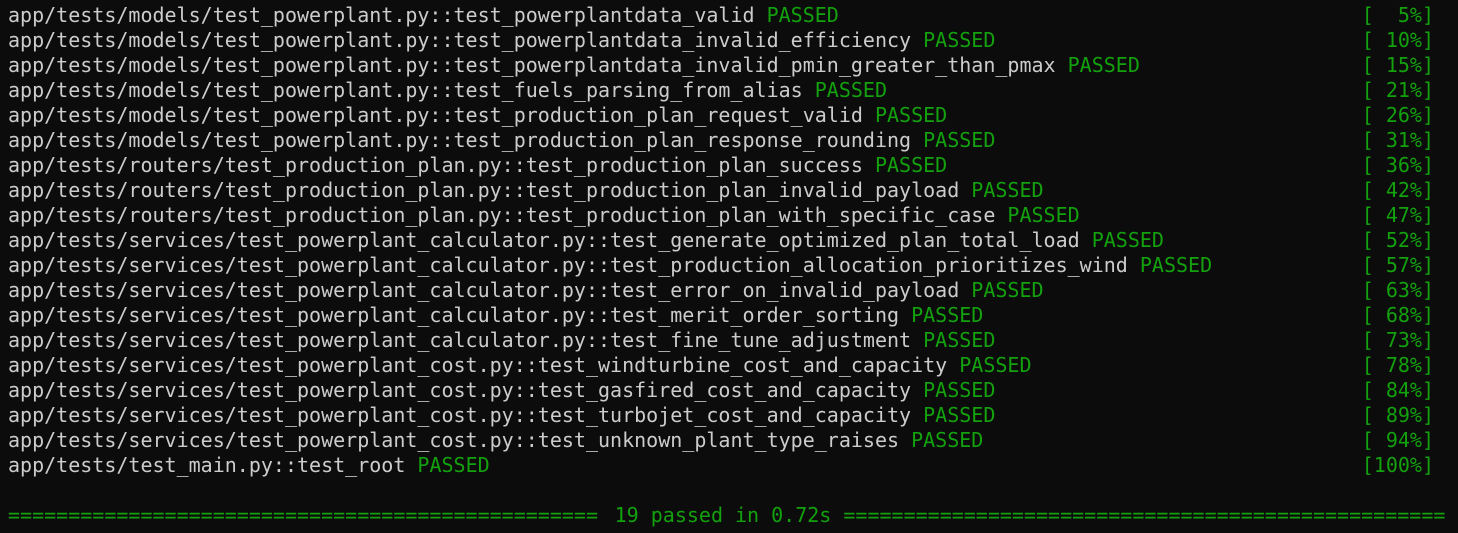 Image resolution: width=1458 pixels, height=533 pixels. Describe the element at coordinates (1397, 264) in the screenshot. I see `test-progress: [ 57%]` at that location.